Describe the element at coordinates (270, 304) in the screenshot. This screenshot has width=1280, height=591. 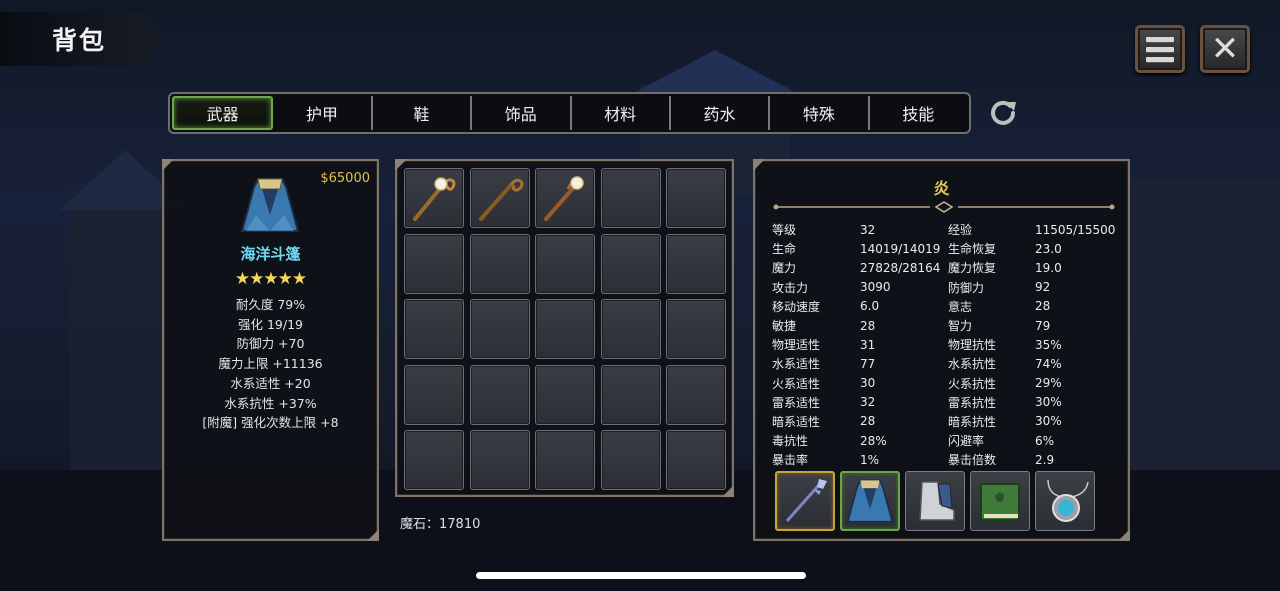
I see `attribute-line: 耐久度 79%` at that location.